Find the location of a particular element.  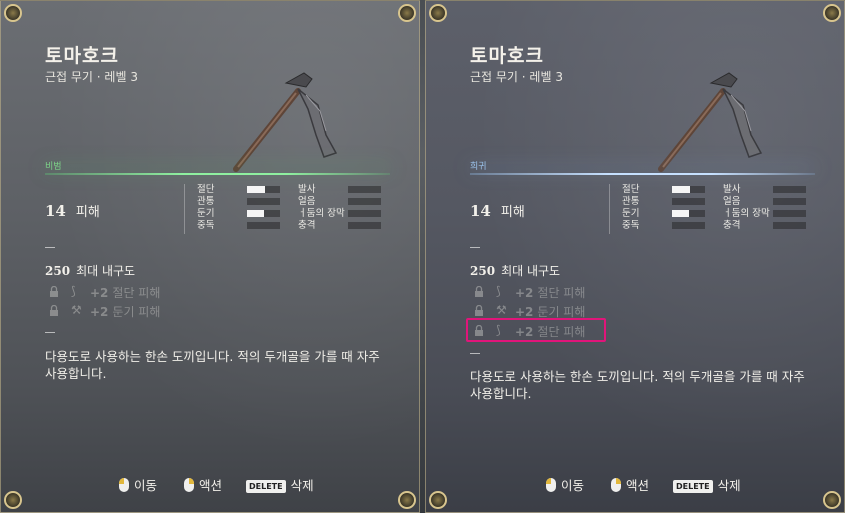

rarity-label: 비범 is located at coordinates (53, 167).